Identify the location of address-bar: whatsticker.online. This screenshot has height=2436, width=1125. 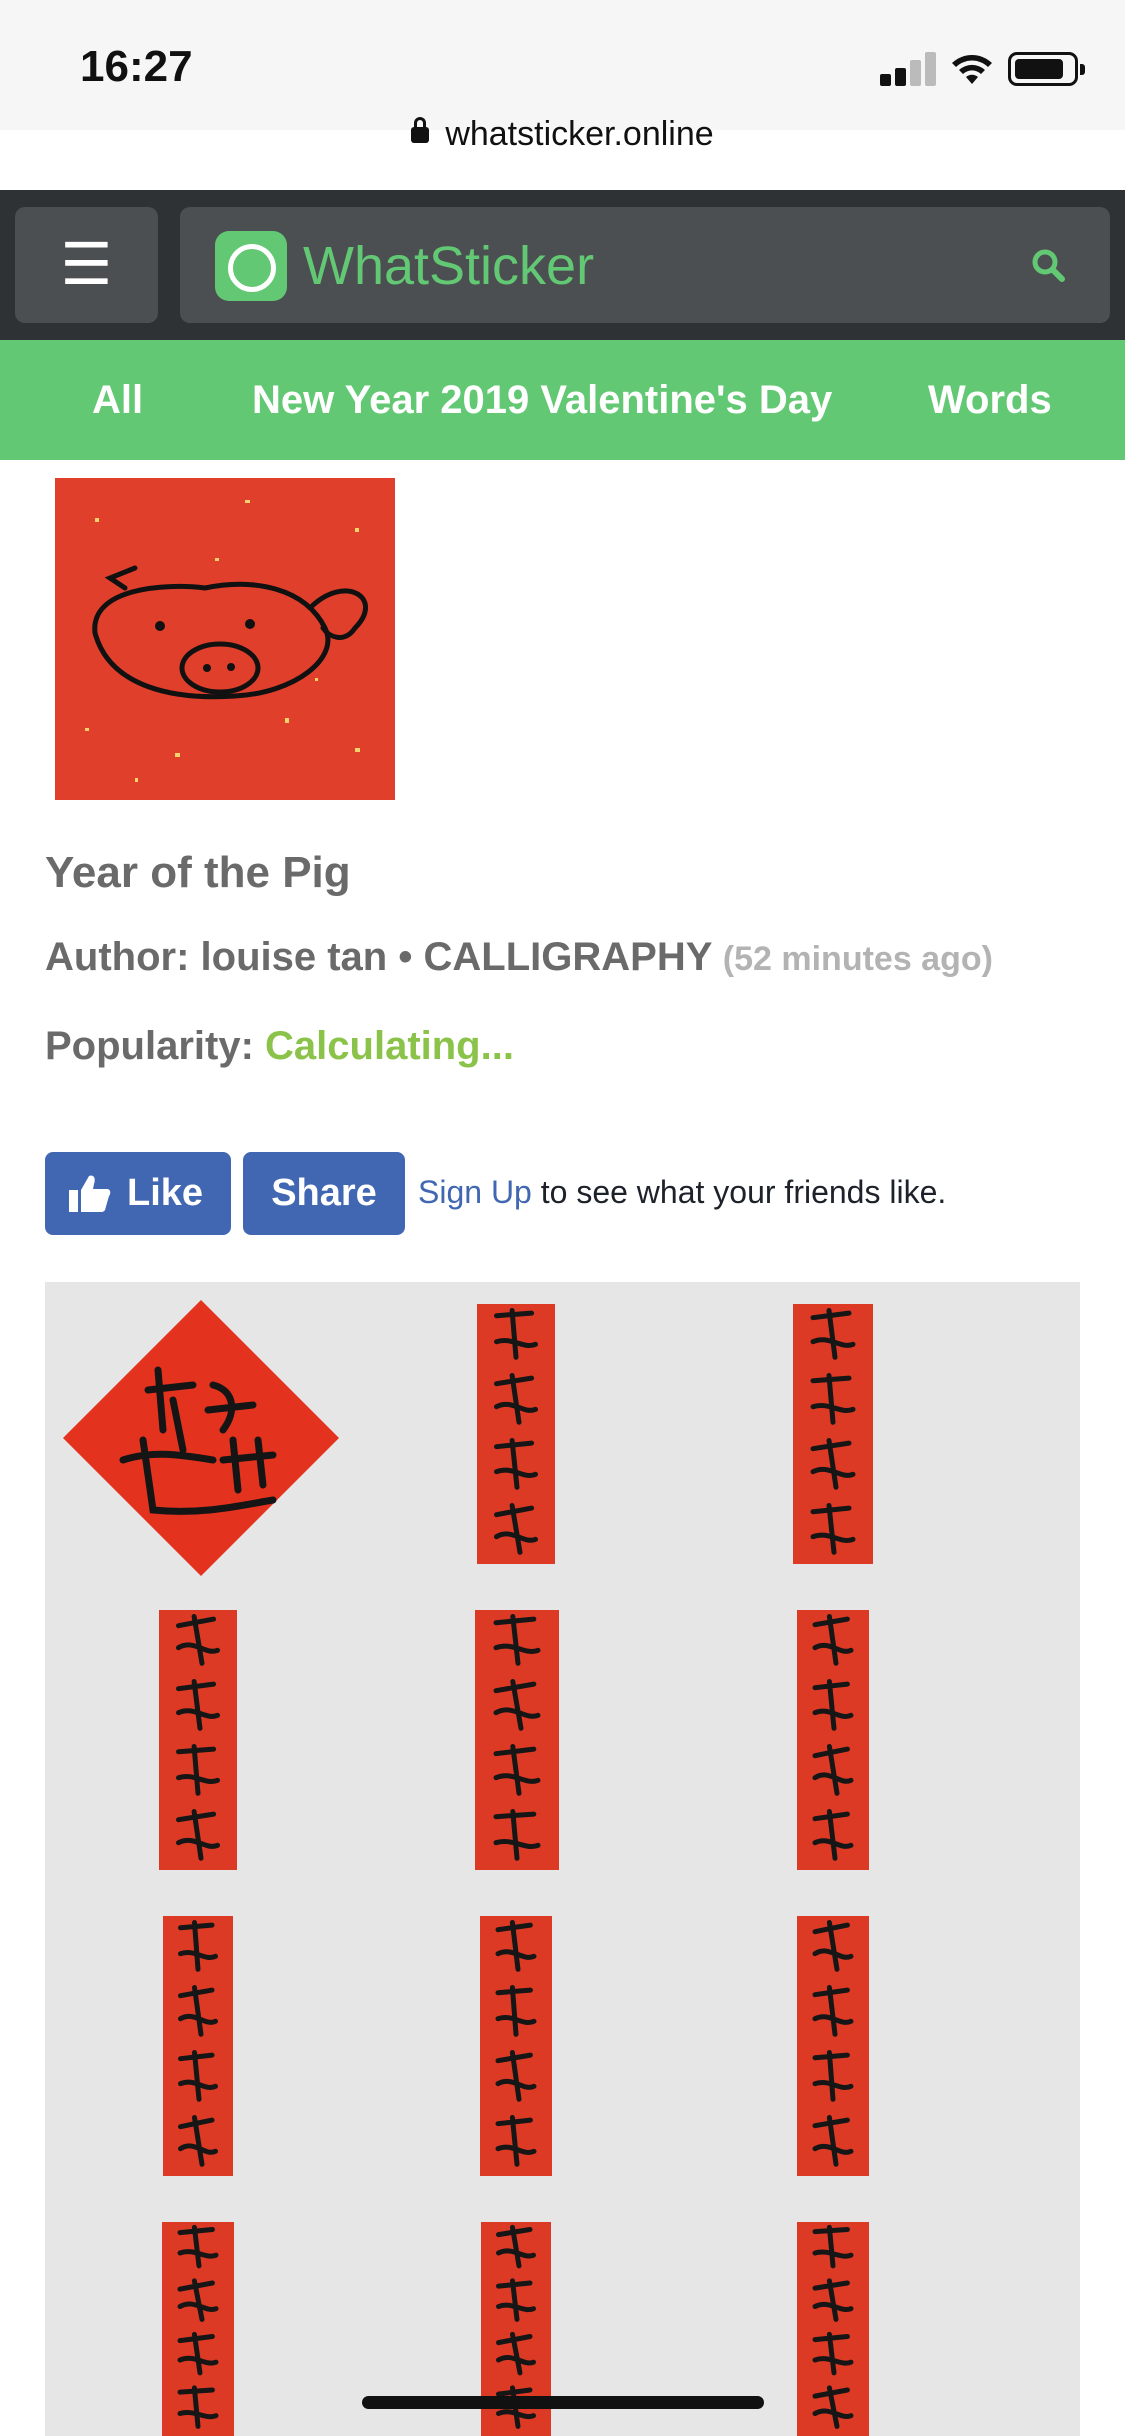
(562, 134).